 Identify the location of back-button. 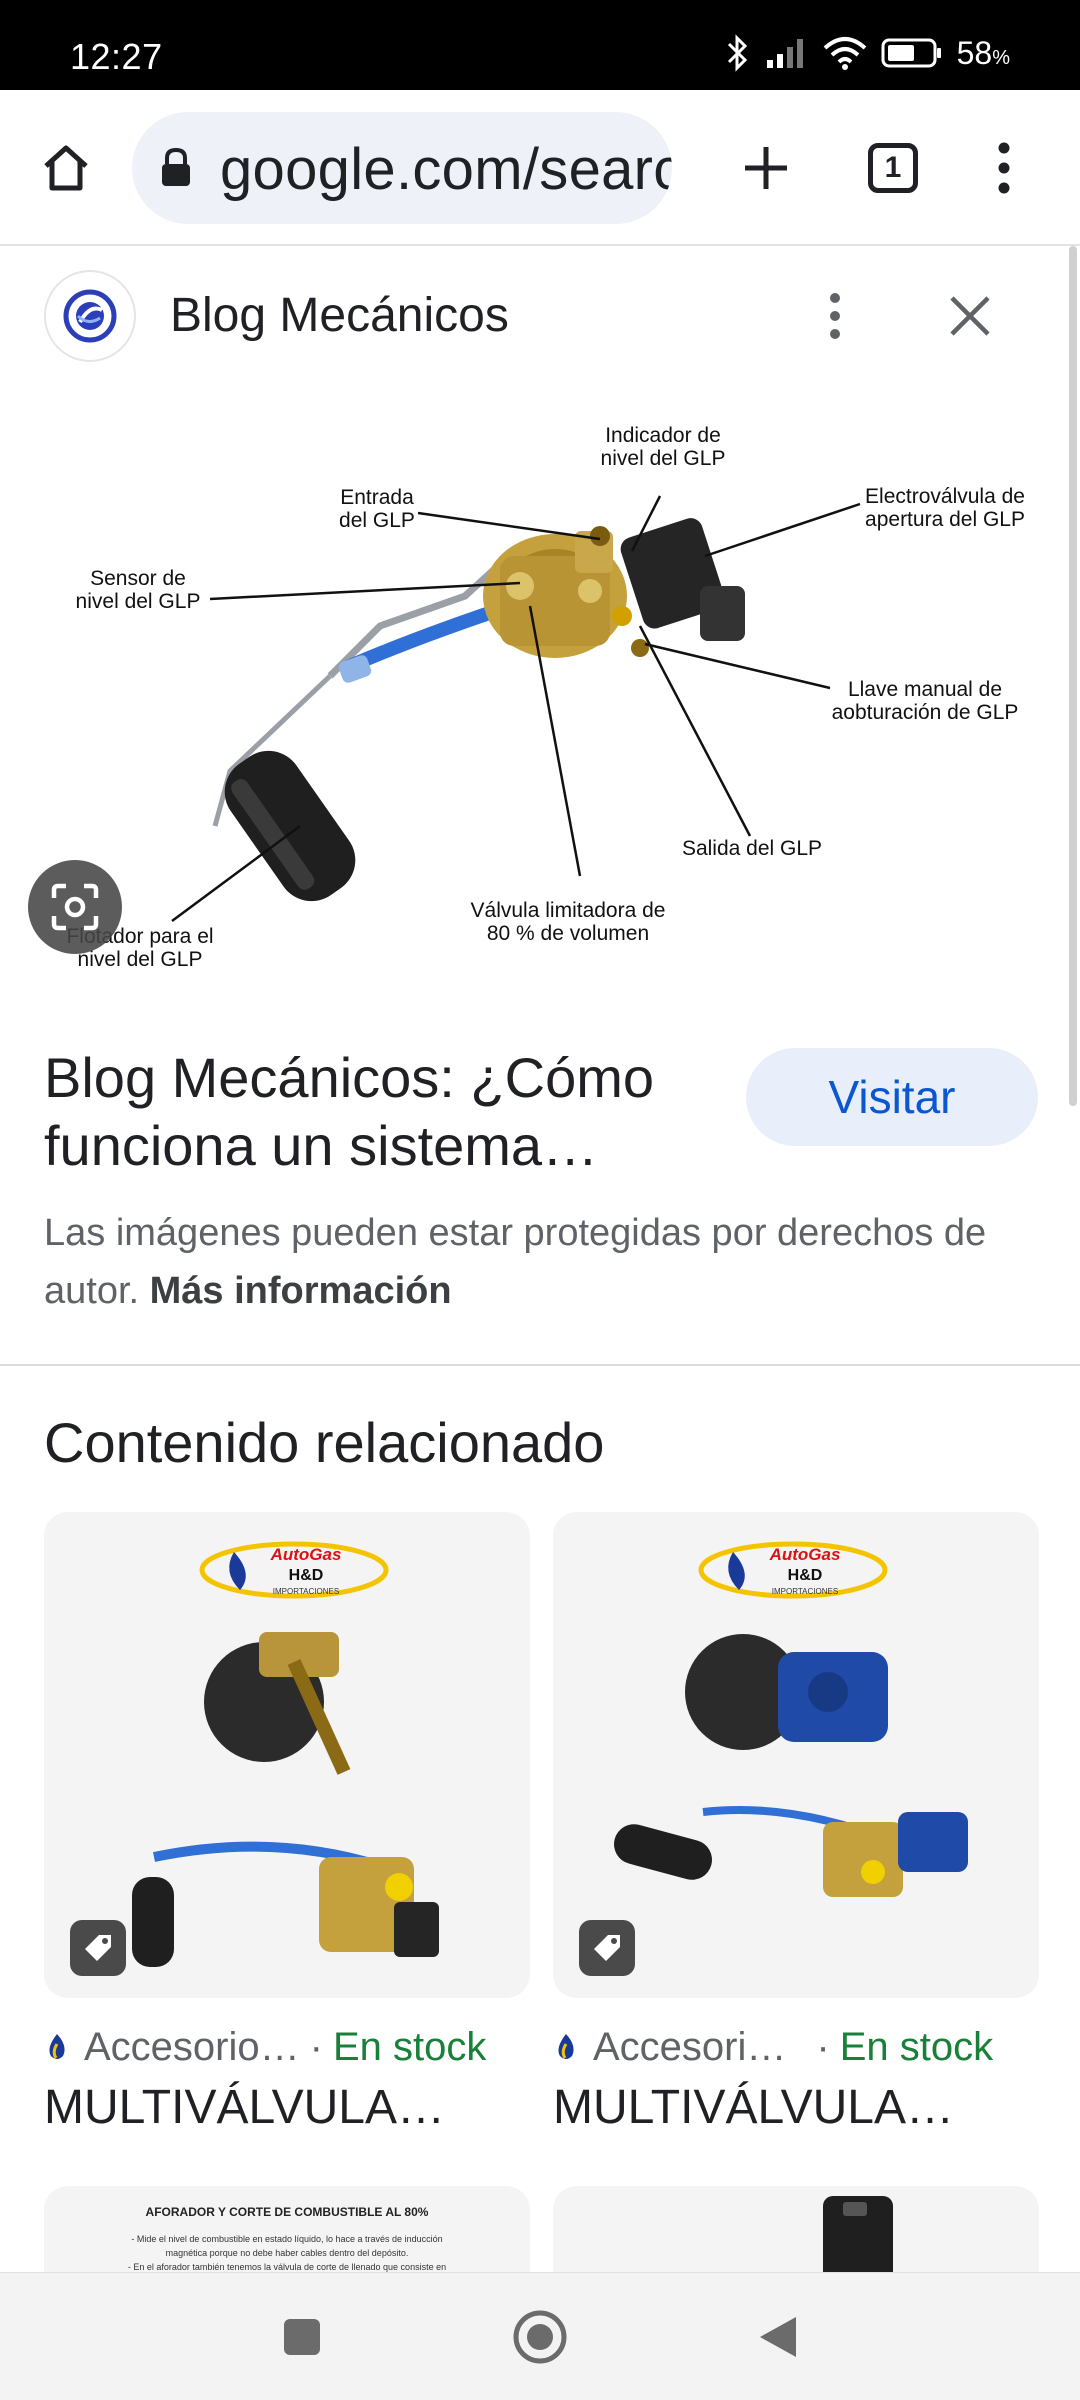
(778, 2337).